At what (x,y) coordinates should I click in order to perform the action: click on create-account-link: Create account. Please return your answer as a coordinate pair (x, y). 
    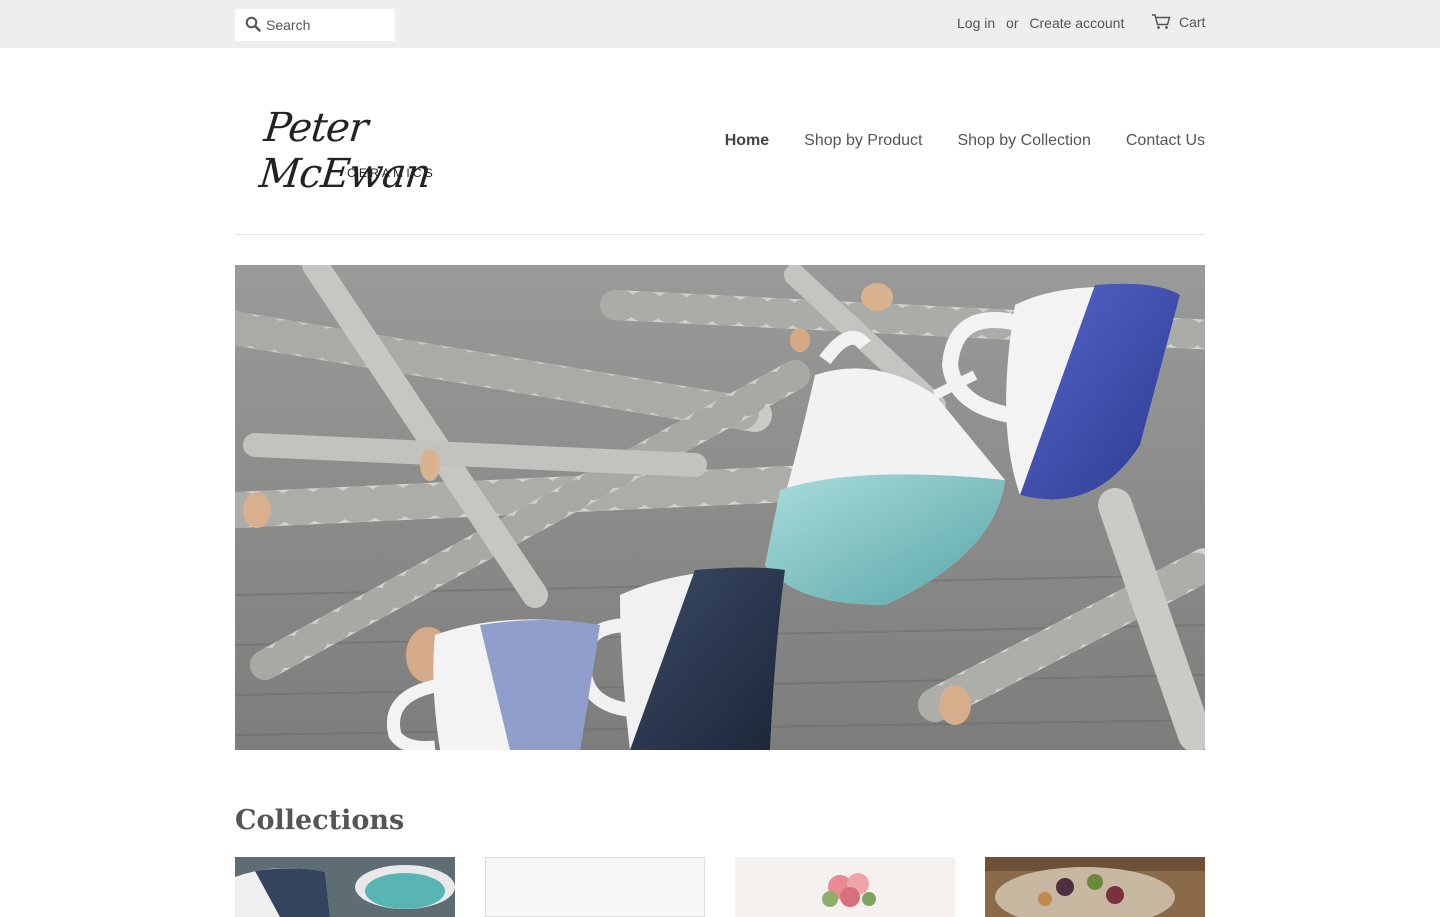
    Looking at the image, I should click on (1076, 23).